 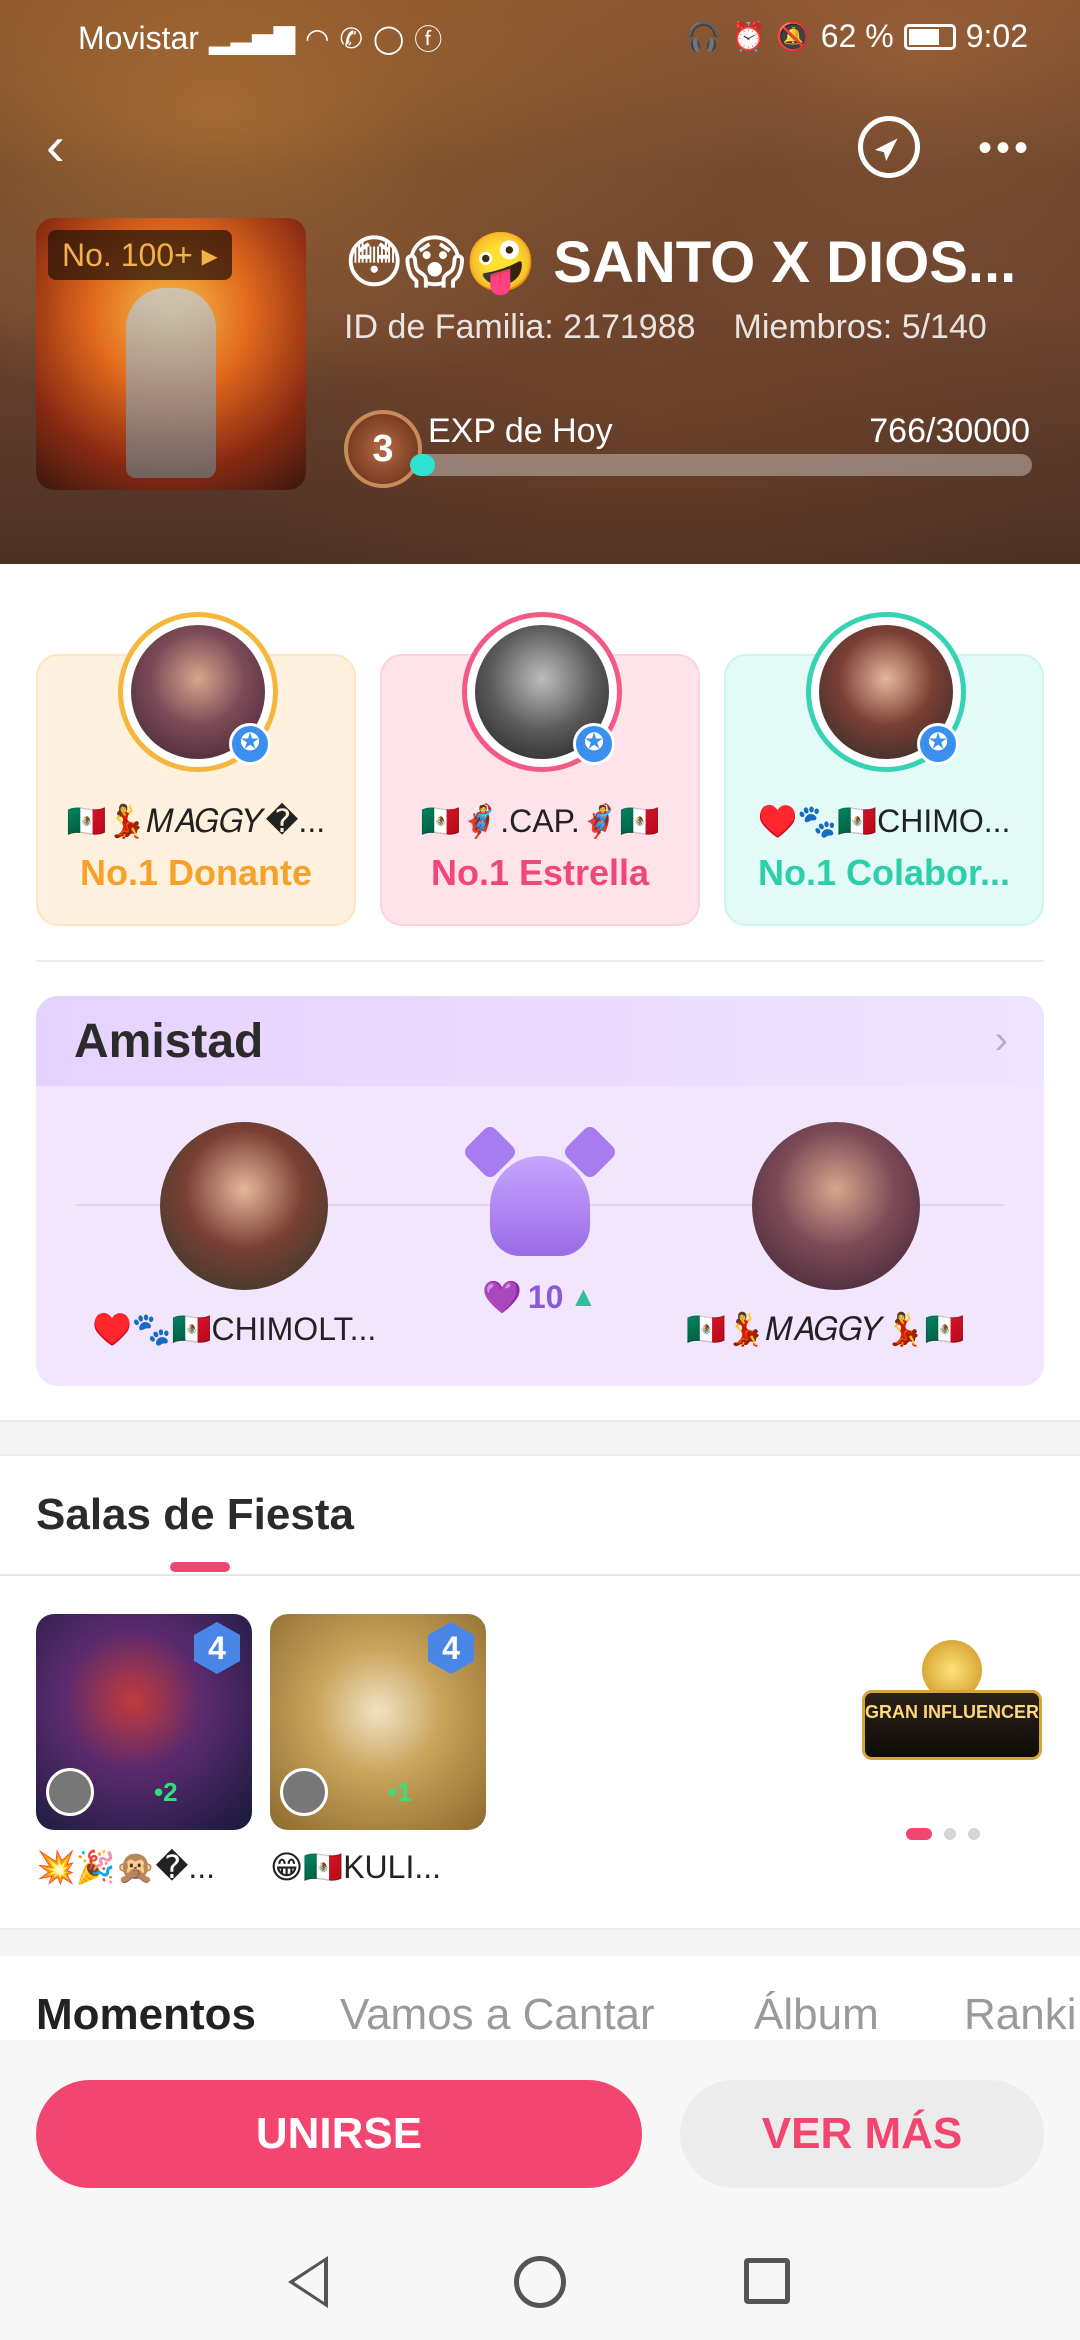 What do you see at coordinates (388, 38) in the screenshot?
I see `whatsapp-icon: ◯` at bounding box center [388, 38].